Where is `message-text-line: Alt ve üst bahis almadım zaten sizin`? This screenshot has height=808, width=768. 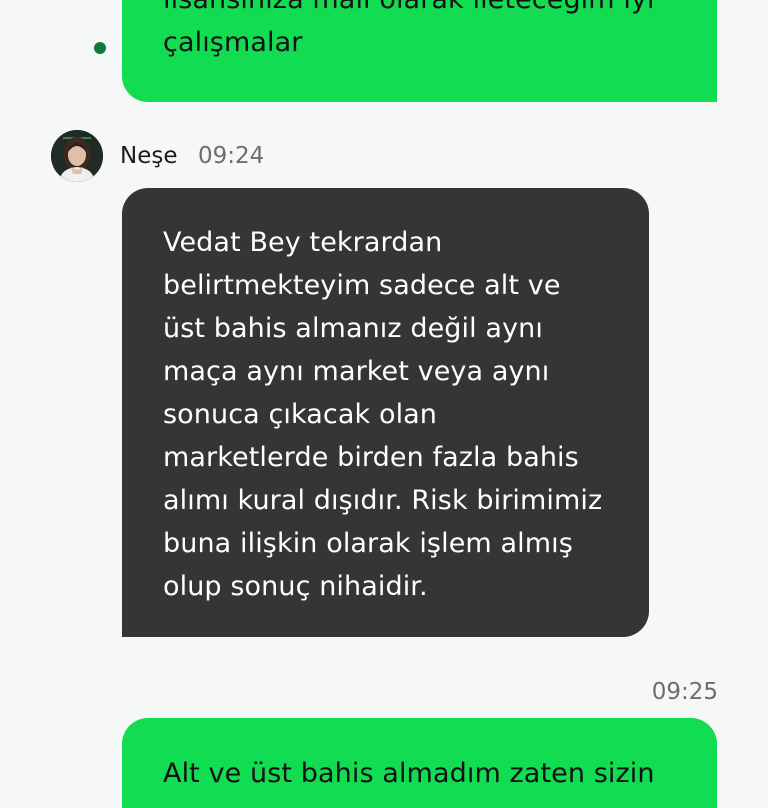 message-text-line: Alt ve üst bahis almadım zaten sizin is located at coordinates (409, 773).